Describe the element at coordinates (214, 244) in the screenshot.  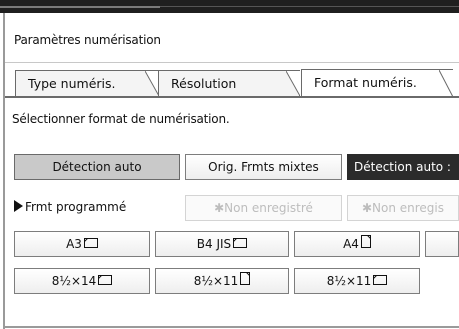
I see `button-label: B4 JIS` at that location.